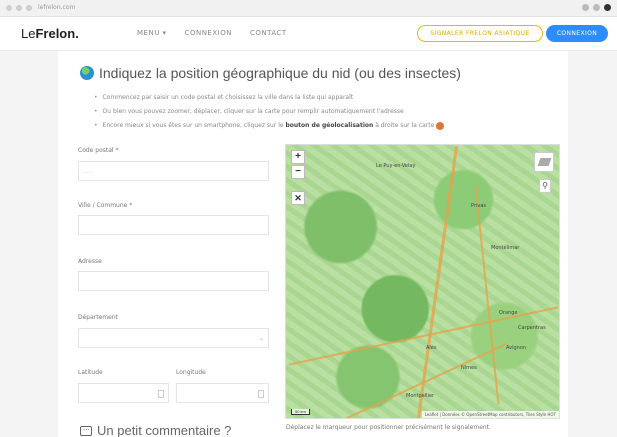  I want to click on postal-code-label: Code postal *, so click(98, 150).